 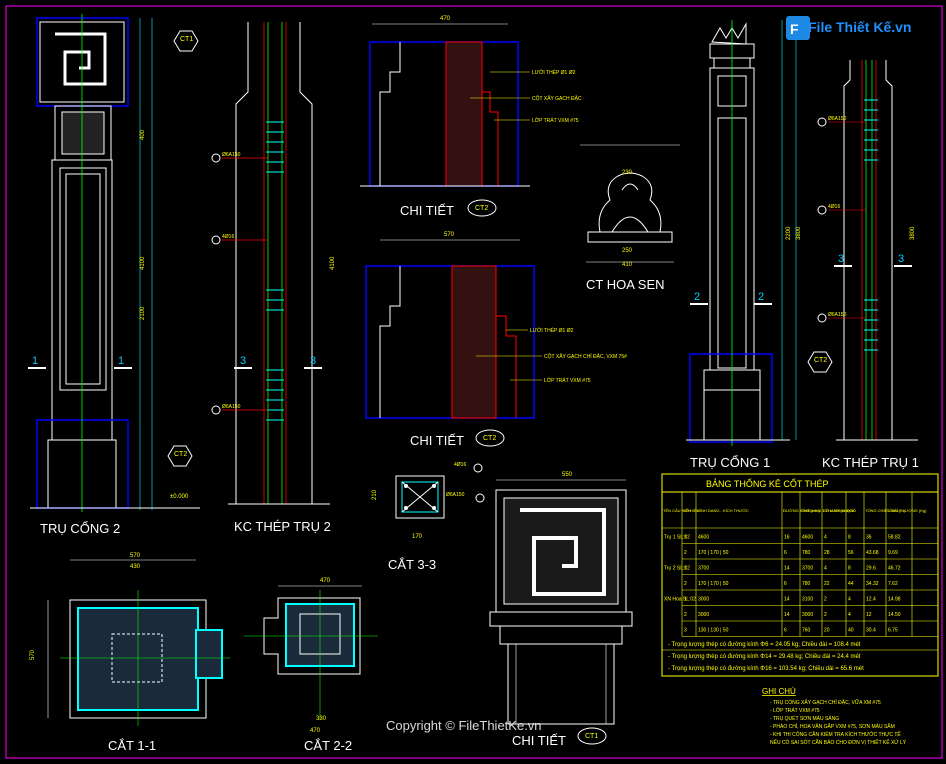 What do you see at coordinates (794, 29) in the screenshot?
I see `logo-glyph: F` at bounding box center [794, 29].